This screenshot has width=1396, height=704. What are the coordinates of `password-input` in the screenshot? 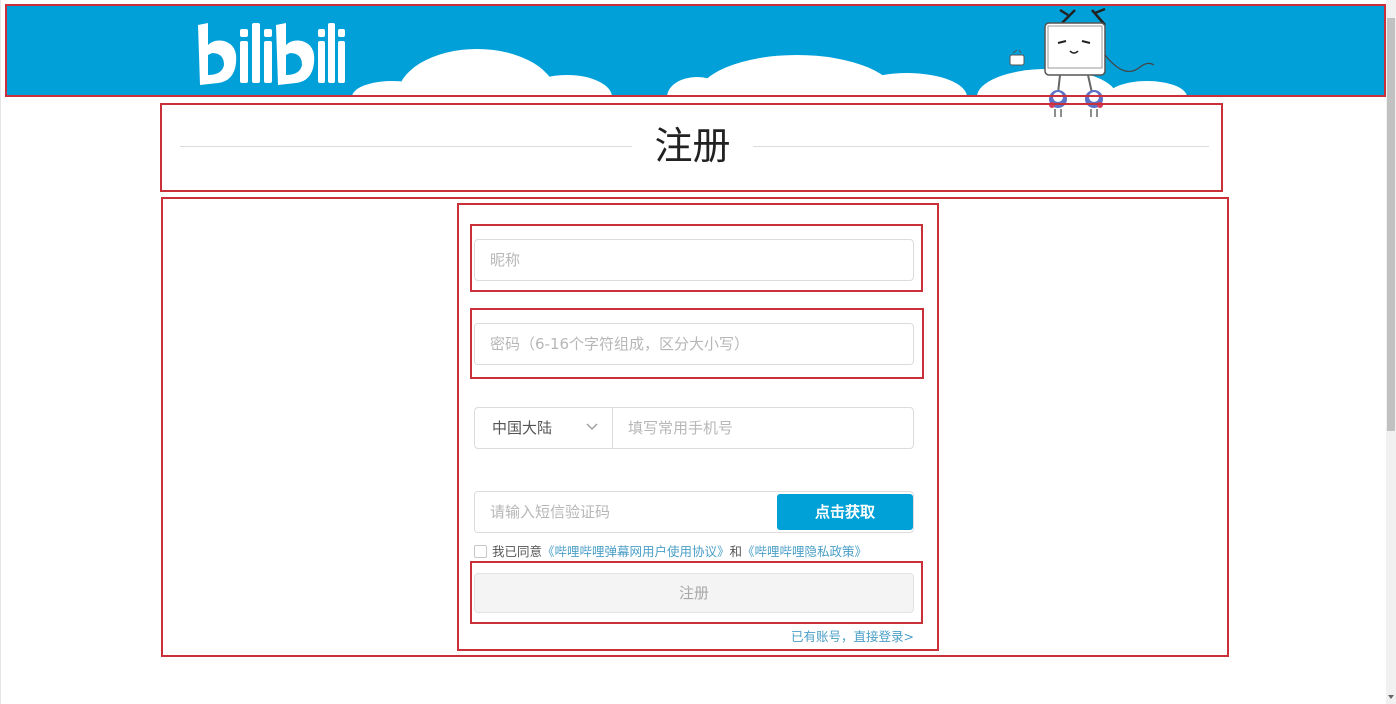 It's located at (694, 344).